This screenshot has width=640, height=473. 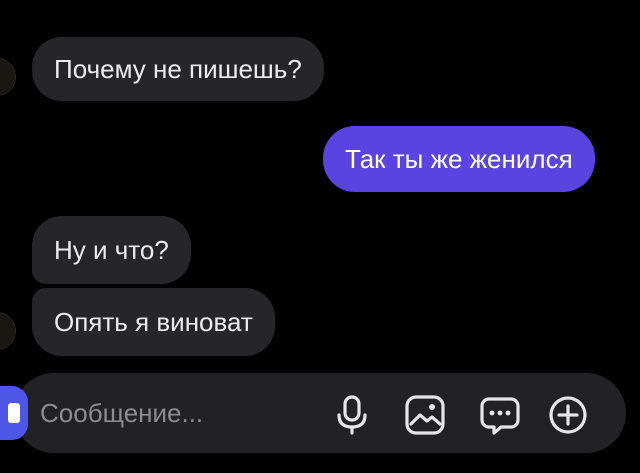 I want to click on send-icon, so click(x=14, y=413).